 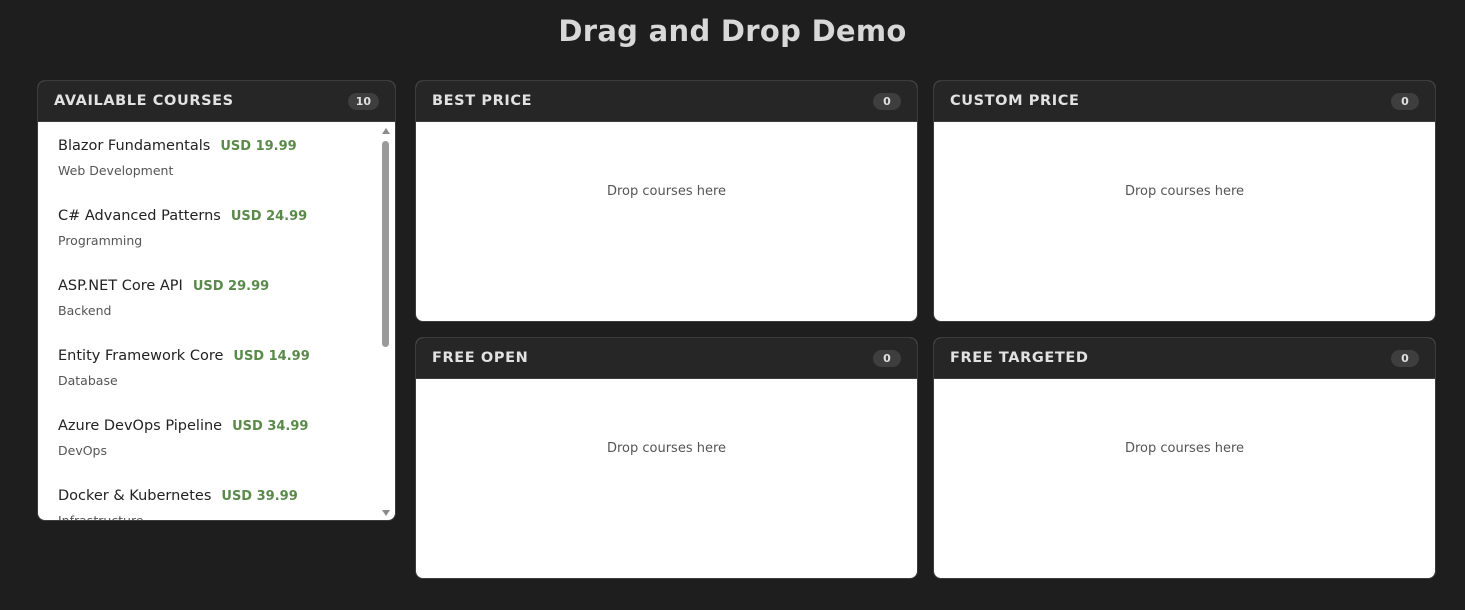 What do you see at coordinates (270, 426) in the screenshot?
I see `course-price: USD 34.99` at bounding box center [270, 426].